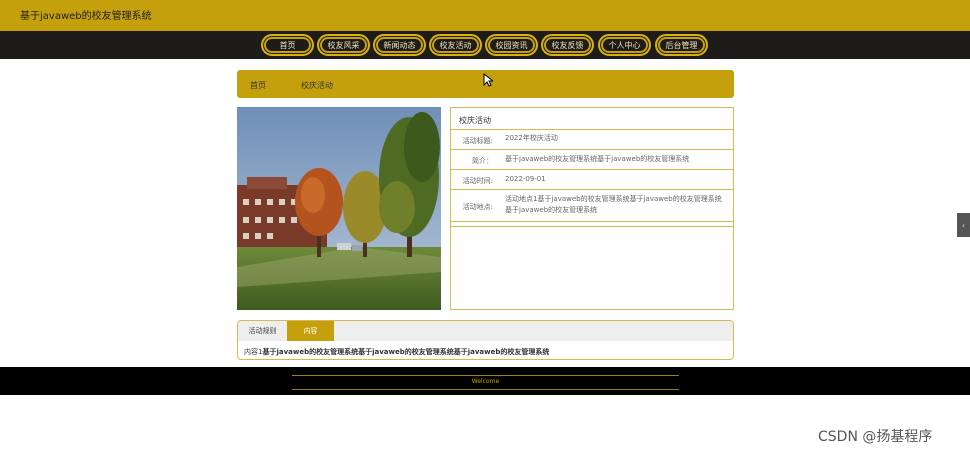 This screenshot has height=452, width=970. I want to click on mouse-cursor-icon, so click(488, 80).